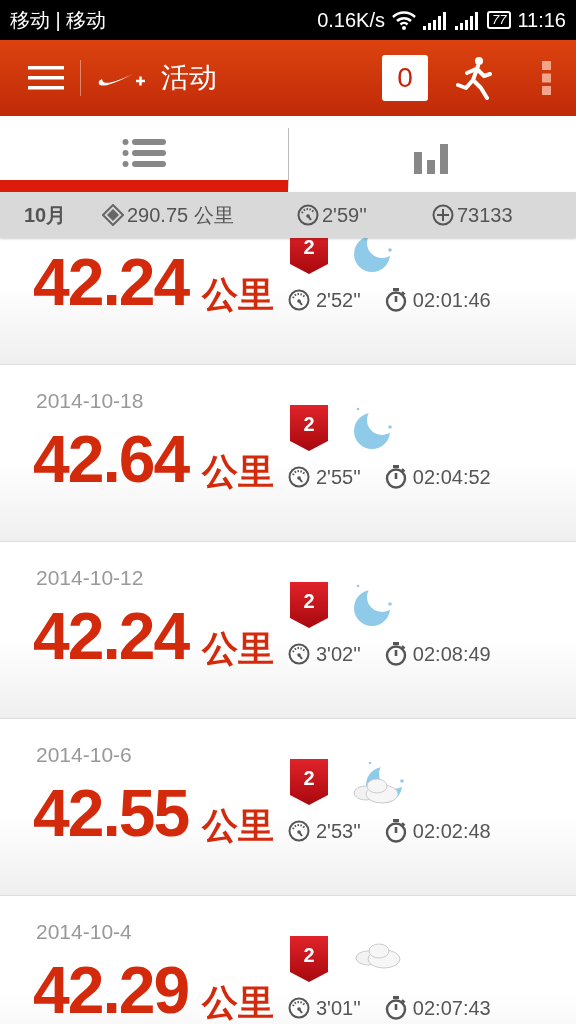 The width and height of the screenshot is (576, 1024). Describe the element at coordinates (547, 78) in the screenshot. I see `overflow-menu-icon` at that location.